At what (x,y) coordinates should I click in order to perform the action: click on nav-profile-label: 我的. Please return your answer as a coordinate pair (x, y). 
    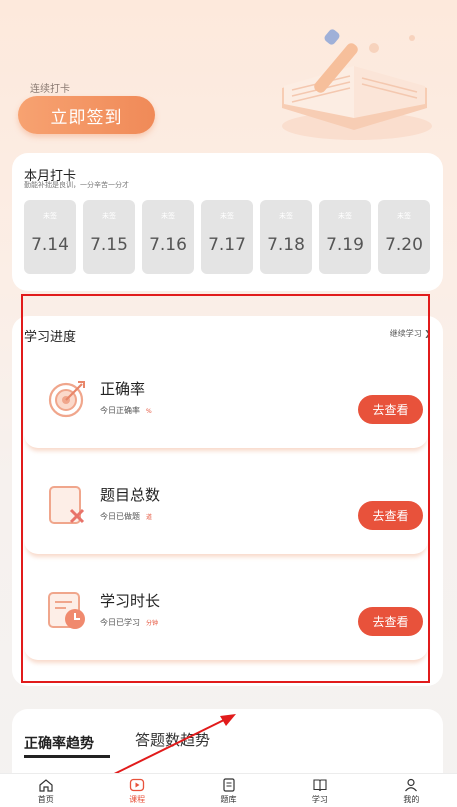
    Looking at the image, I should click on (411, 799).